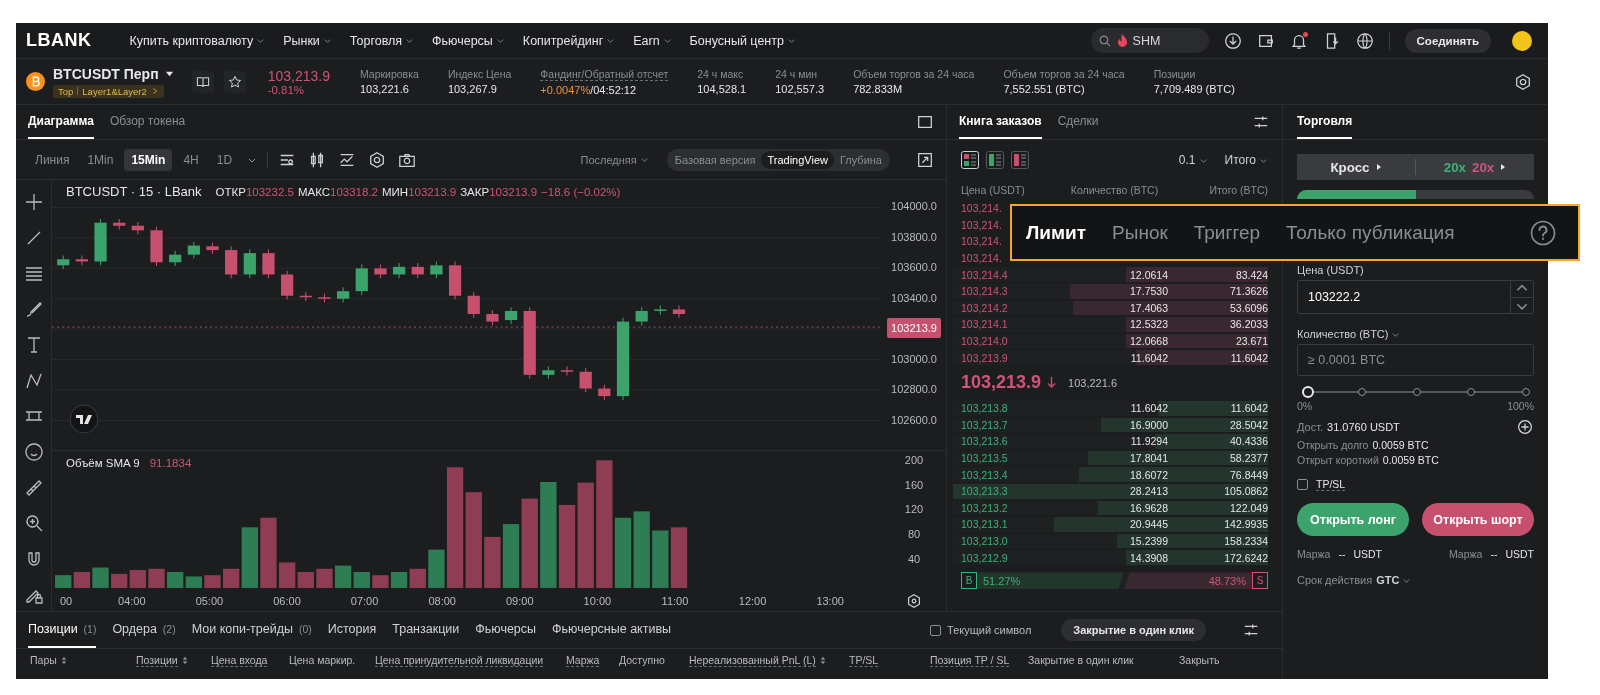  I want to click on view-option: Базовая версия, so click(715, 159).